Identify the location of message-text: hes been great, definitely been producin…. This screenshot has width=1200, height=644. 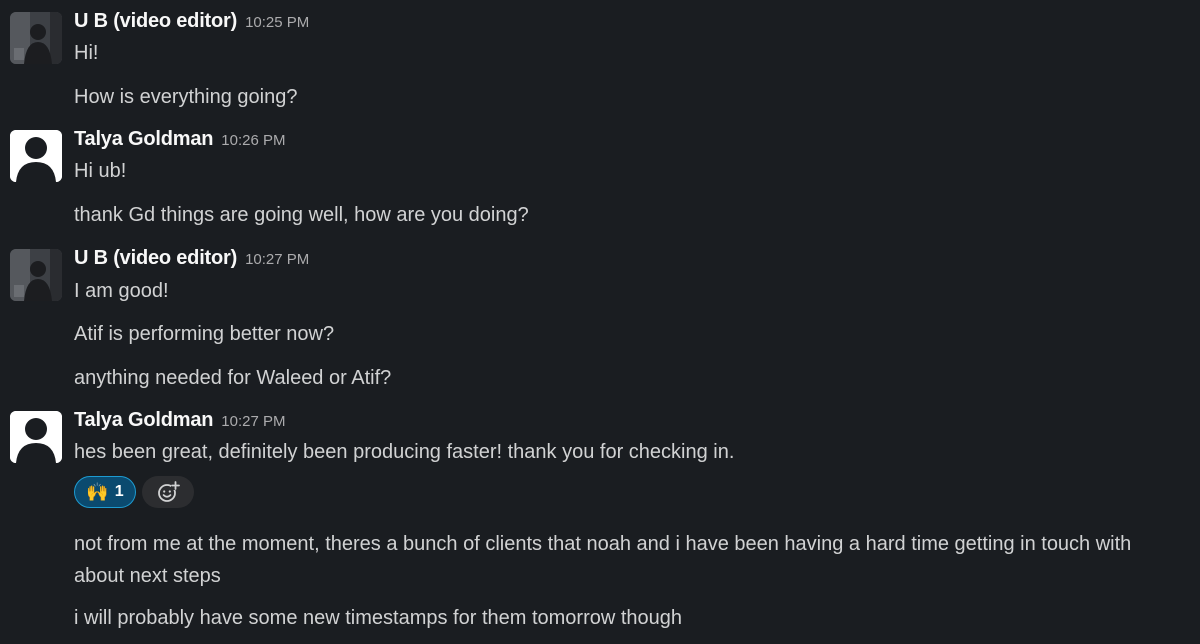
(404, 452).